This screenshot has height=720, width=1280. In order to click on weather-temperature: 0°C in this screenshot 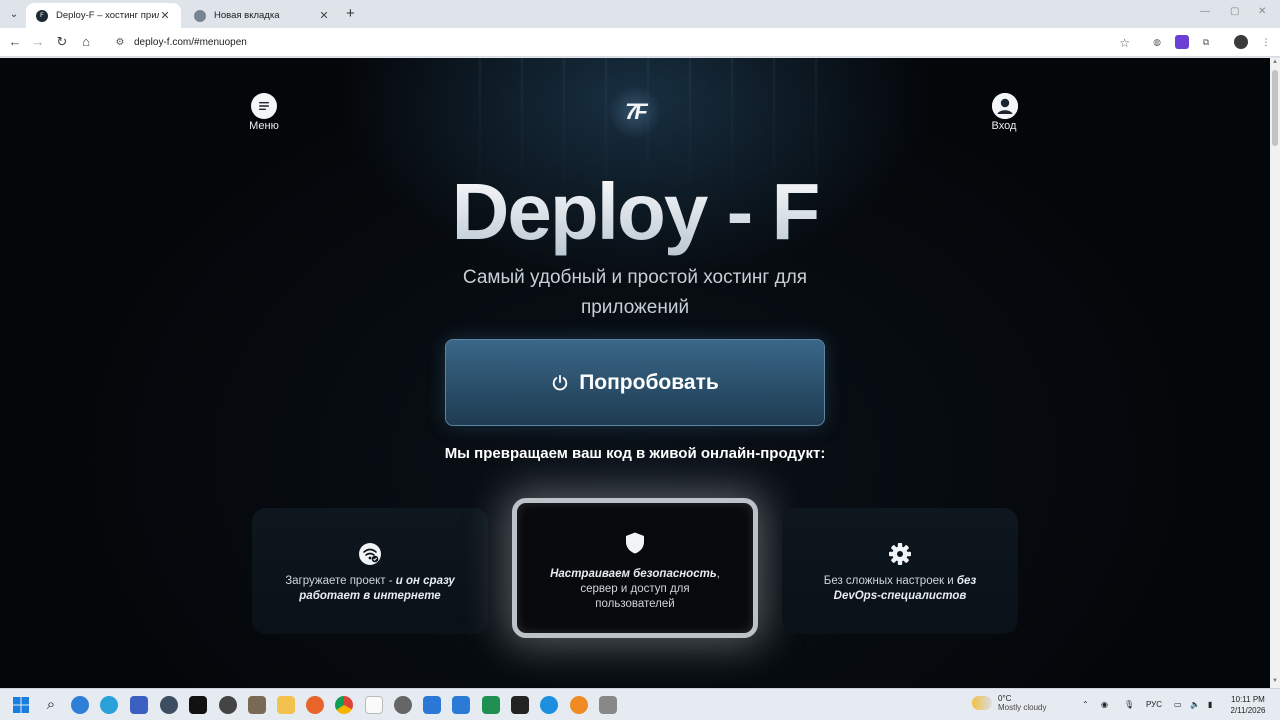, I will do `click(1005, 698)`.